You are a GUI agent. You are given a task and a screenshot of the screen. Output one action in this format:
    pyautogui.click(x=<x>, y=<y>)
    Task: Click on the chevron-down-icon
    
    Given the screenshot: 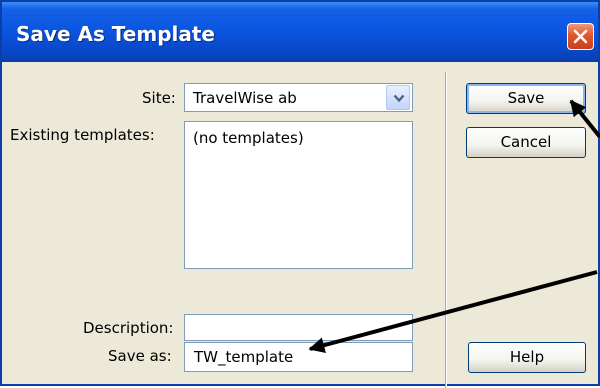 What is the action you would take?
    pyautogui.click(x=399, y=98)
    